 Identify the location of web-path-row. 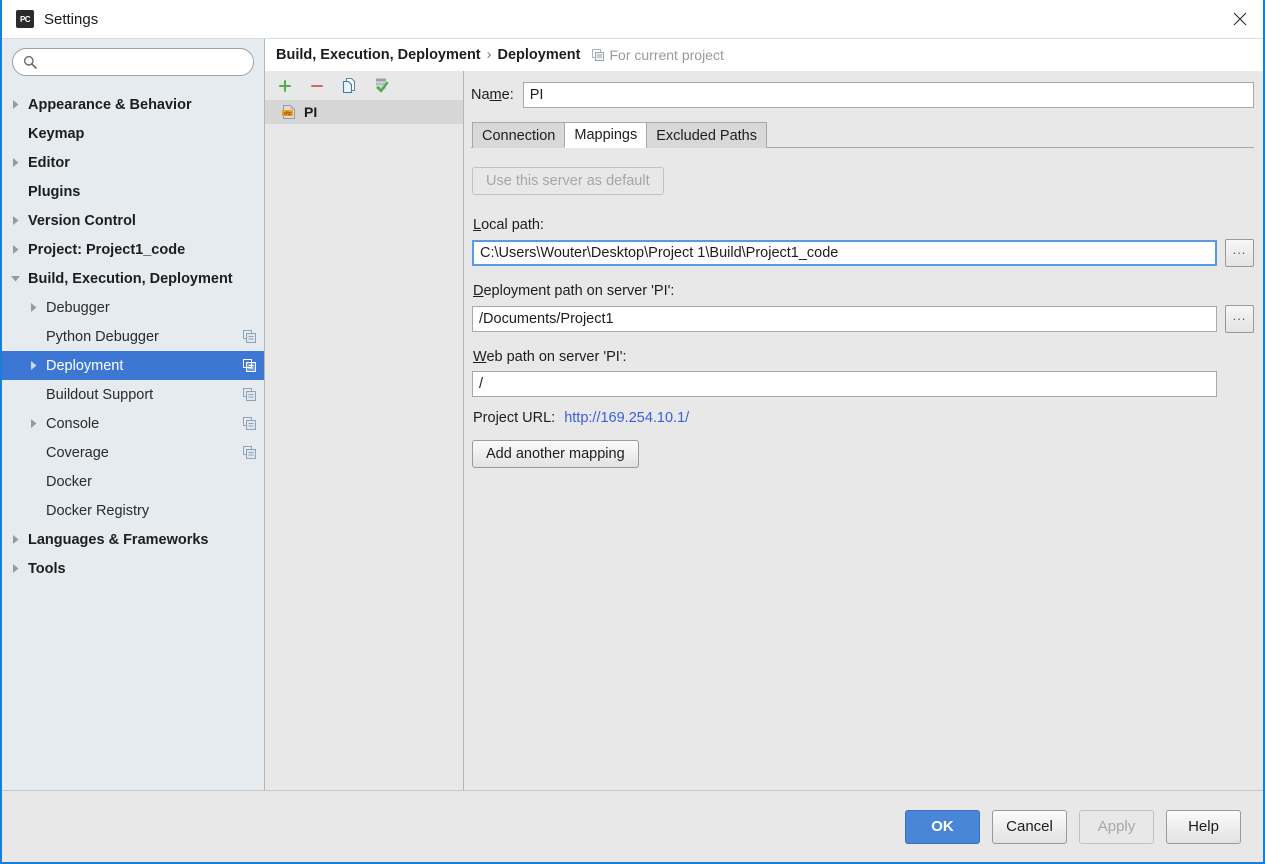
(863, 384).